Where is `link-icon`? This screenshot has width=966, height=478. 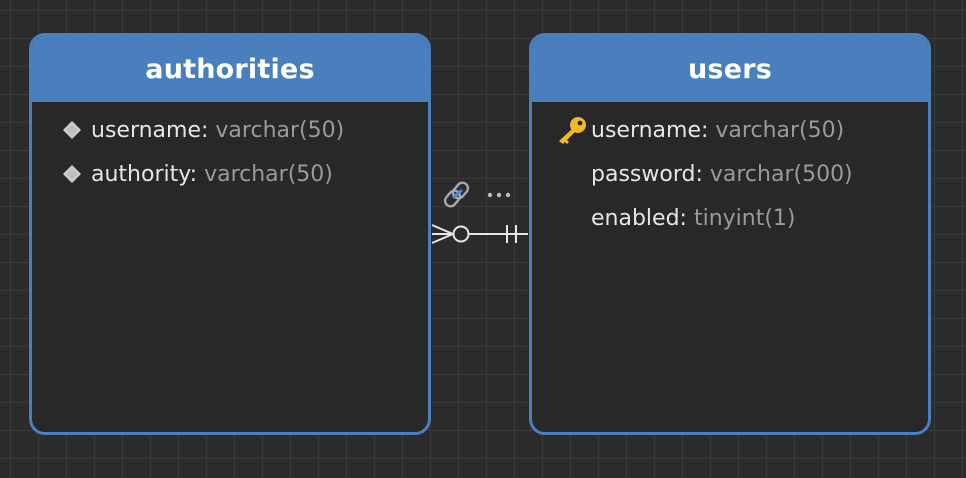
link-icon is located at coordinates (456, 194).